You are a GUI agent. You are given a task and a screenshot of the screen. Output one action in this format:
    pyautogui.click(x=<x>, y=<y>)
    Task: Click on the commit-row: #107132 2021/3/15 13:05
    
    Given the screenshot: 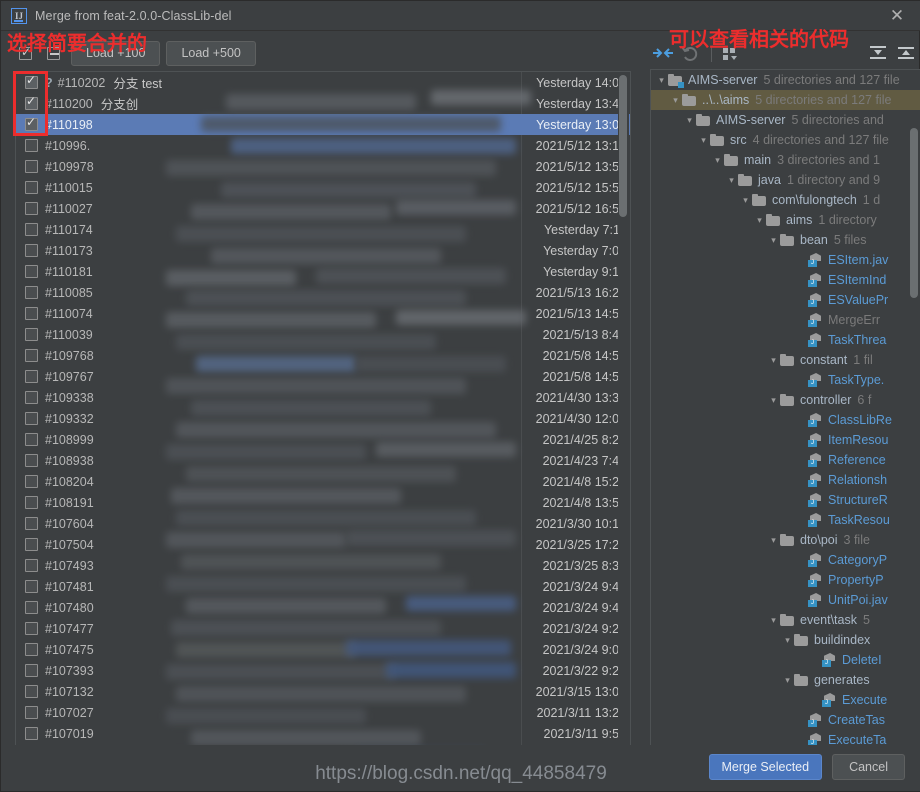 What is the action you would take?
    pyautogui.click(x=323, y=691)
    